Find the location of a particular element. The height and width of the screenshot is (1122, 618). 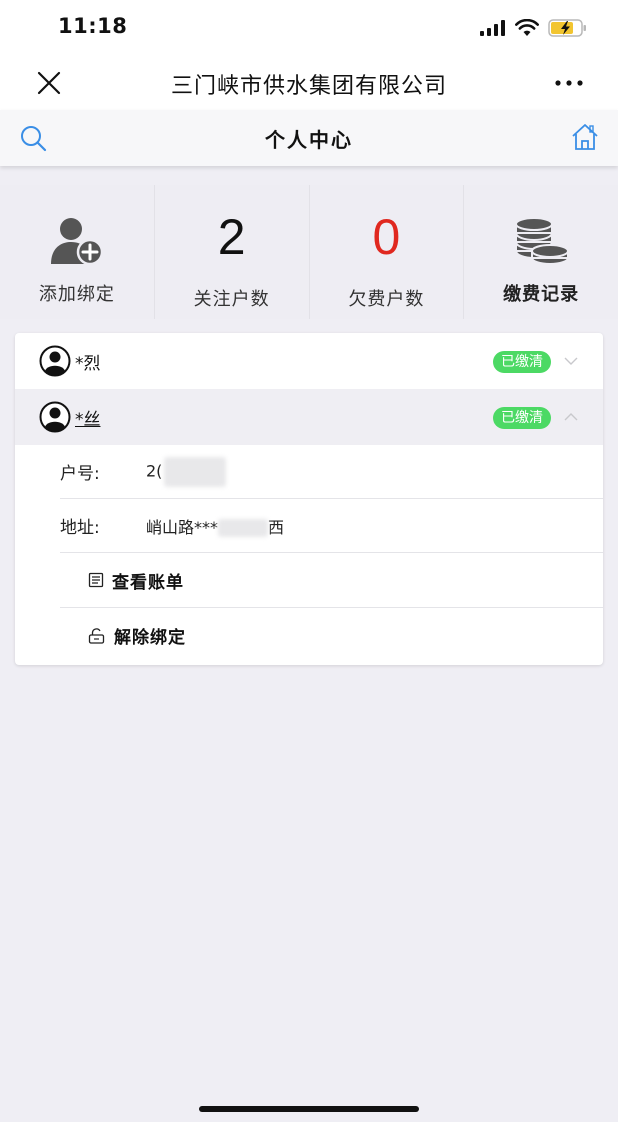

cellular-signal-icon is located at coordinates (492, 28).